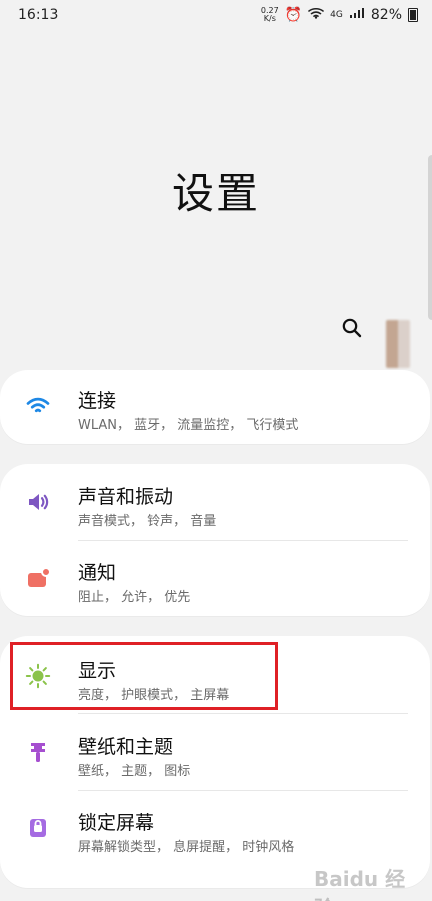  What do you see at coordinates (38, 828) in the screenshot?
I see `lock-icon` at bounding box center [38, 828].